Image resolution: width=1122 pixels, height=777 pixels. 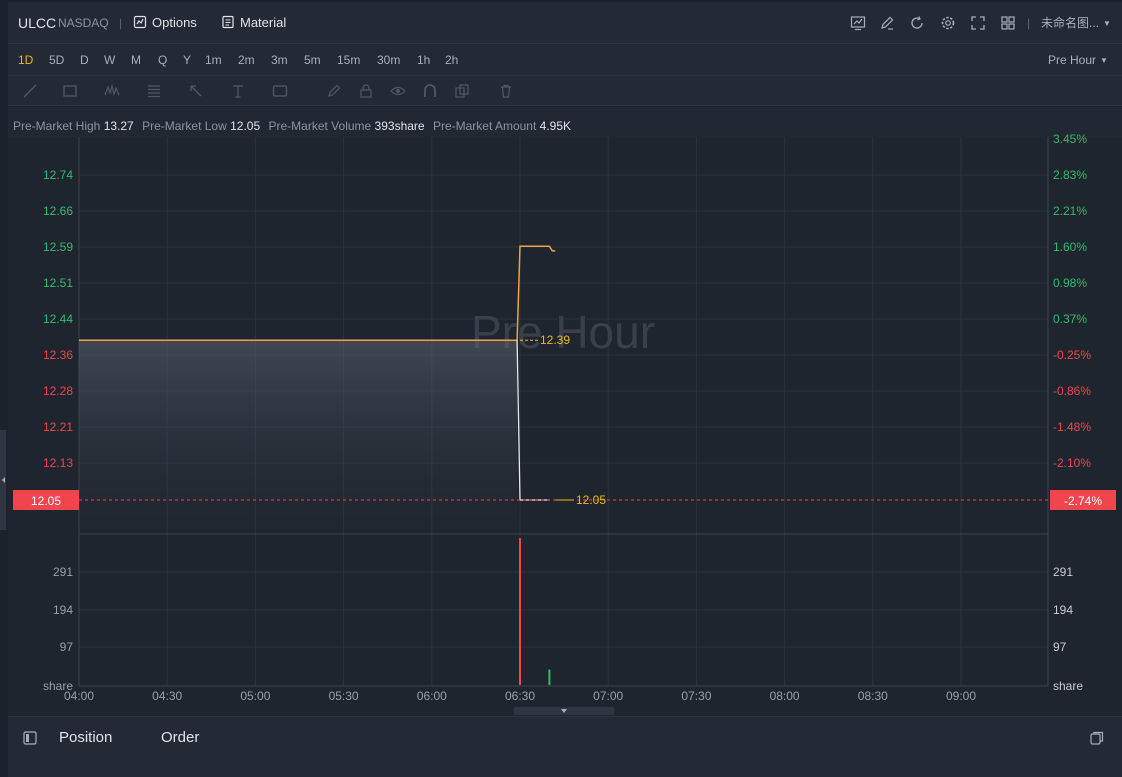 What do you see at coordinates (785, 696) in the screenshot?
I see `x-tick-label: 08:00` at bounding box center [785, 696].